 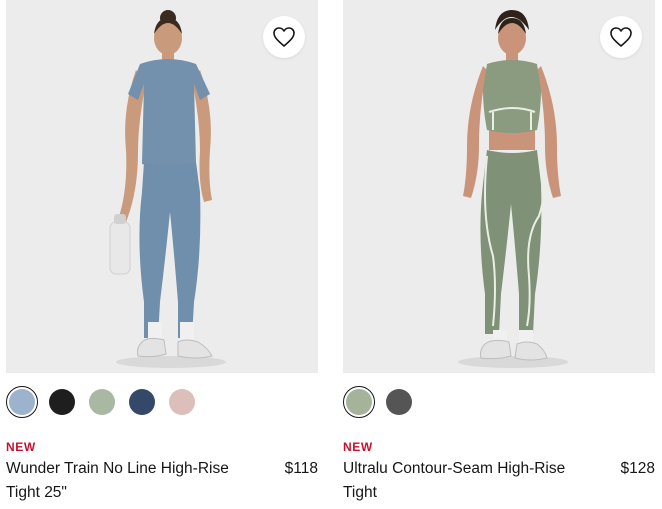 What do you see at coordinates (513, 189) in the screenshot?
I see `model-photo-green` at bounding box center [513, 189].